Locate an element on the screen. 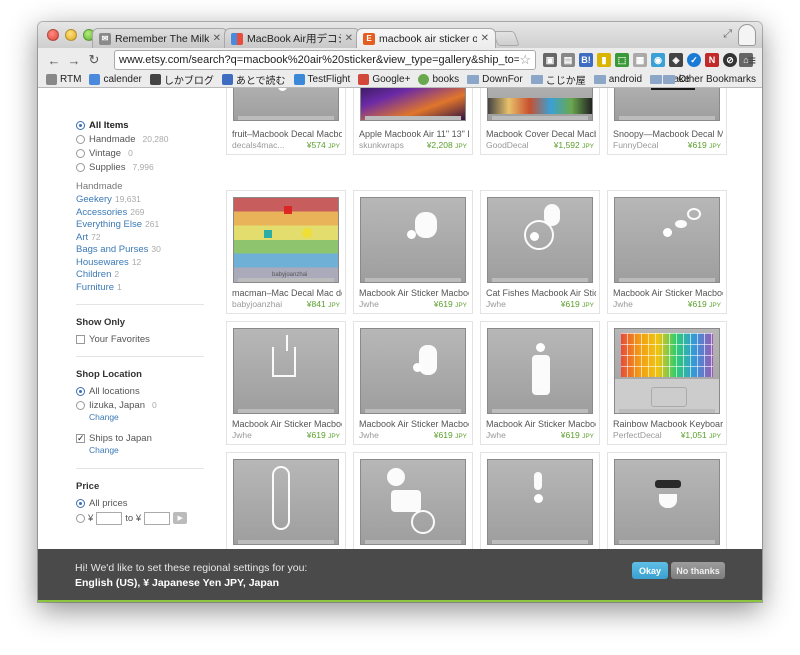  tab-etsy-search: E macbook air sticker on Etsy ✕ is located at coordinates (426, 38).